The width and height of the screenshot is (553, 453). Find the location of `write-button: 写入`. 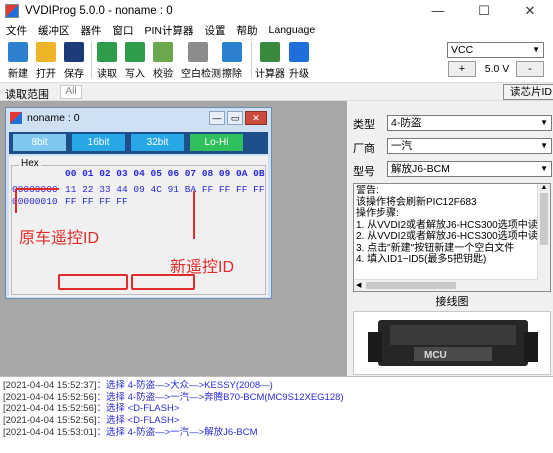

write-button: 写入 is located at coordinates (135, 60).